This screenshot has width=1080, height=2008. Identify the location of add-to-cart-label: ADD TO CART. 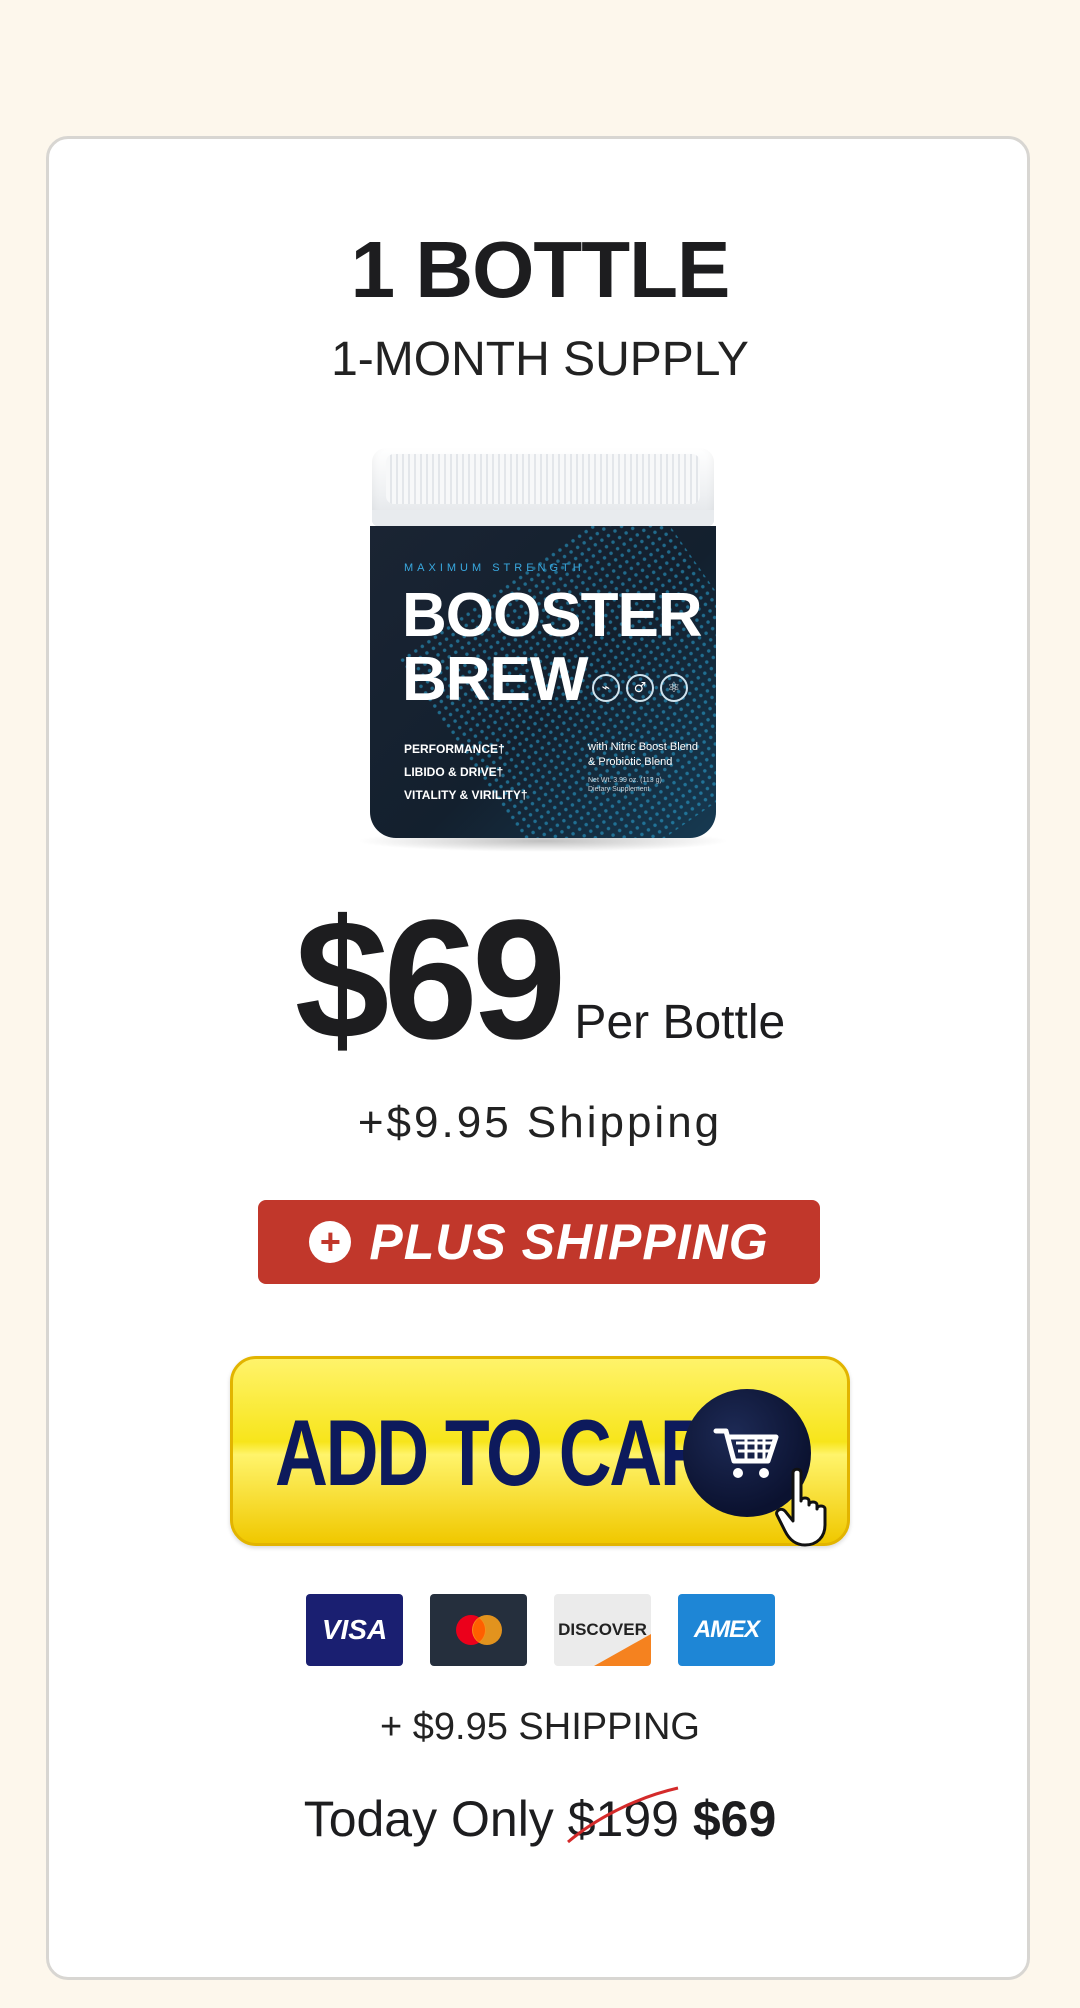
(515, 1452).